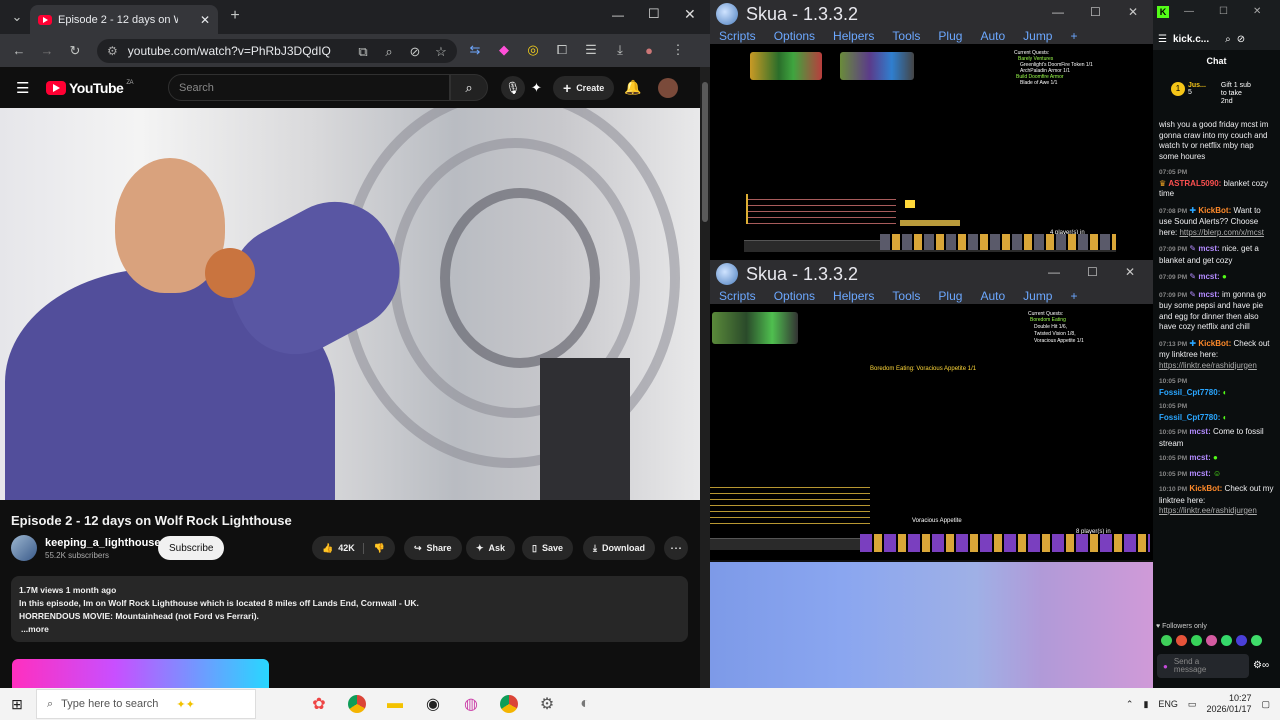 The image size is (1280, 720). What do you see at coordinates (547, 704) in the screenshot?
I see `settings-gear-icon: ⚙` at bounding box center [547, 704].